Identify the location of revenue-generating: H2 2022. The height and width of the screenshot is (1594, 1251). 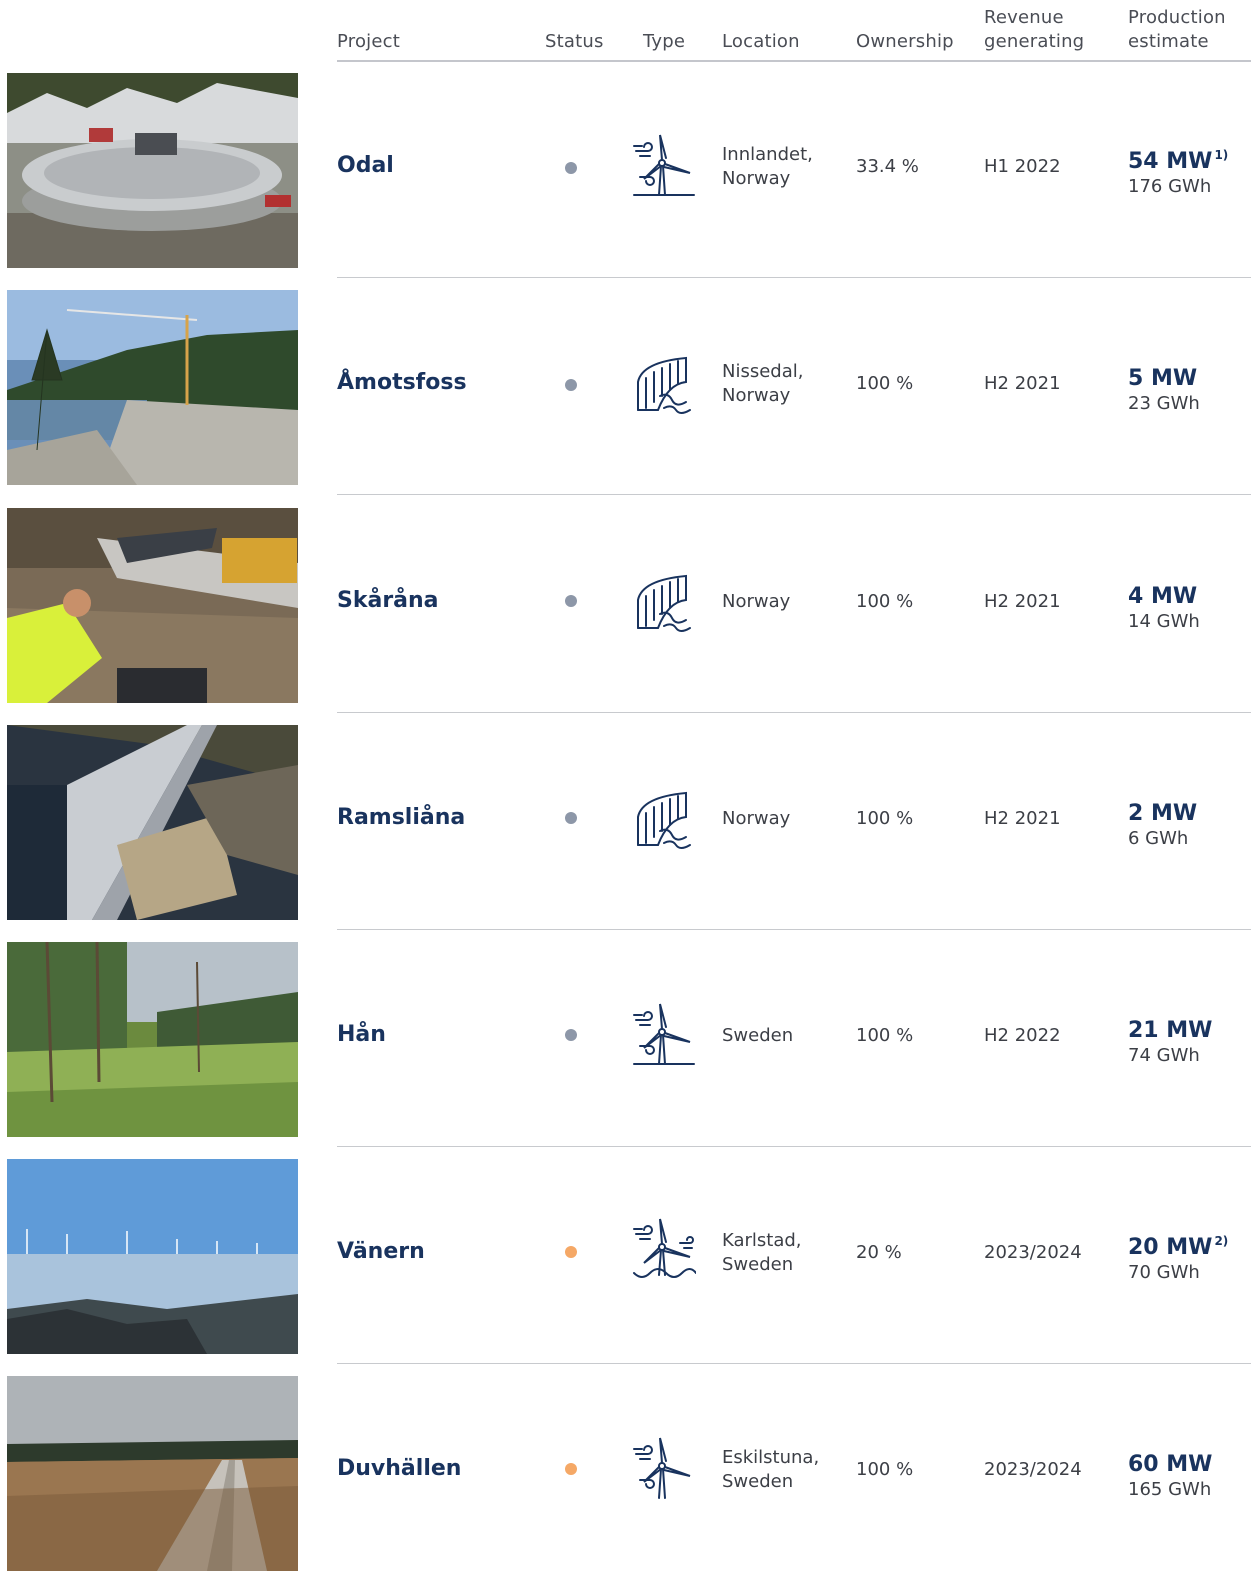
(1022, 1035).